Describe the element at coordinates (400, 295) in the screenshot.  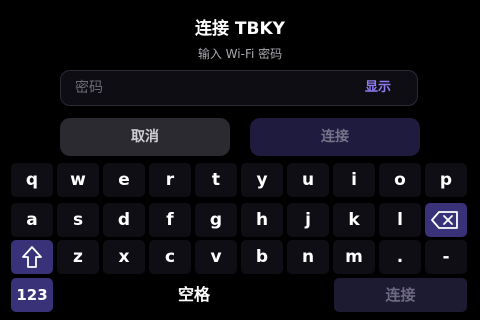
I see `connect-key: 连接` at that location.